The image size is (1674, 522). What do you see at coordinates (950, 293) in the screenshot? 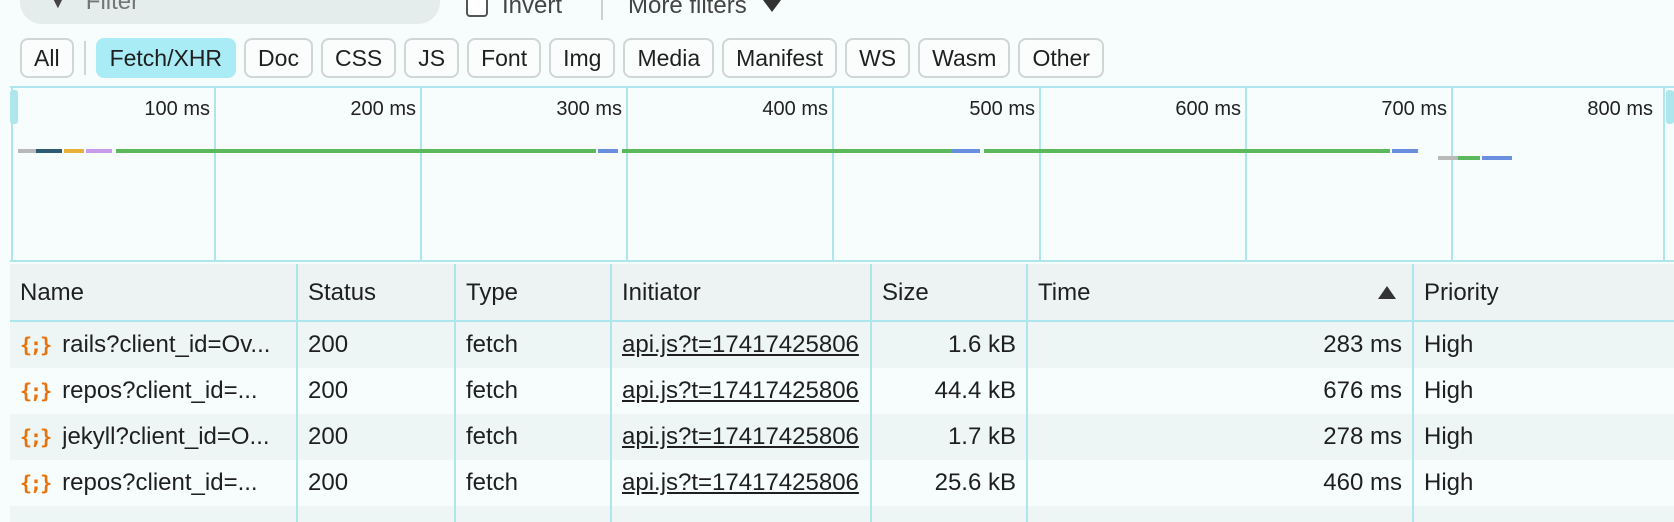
I see `column-header-size: Size` at bounding box center [950, 293].